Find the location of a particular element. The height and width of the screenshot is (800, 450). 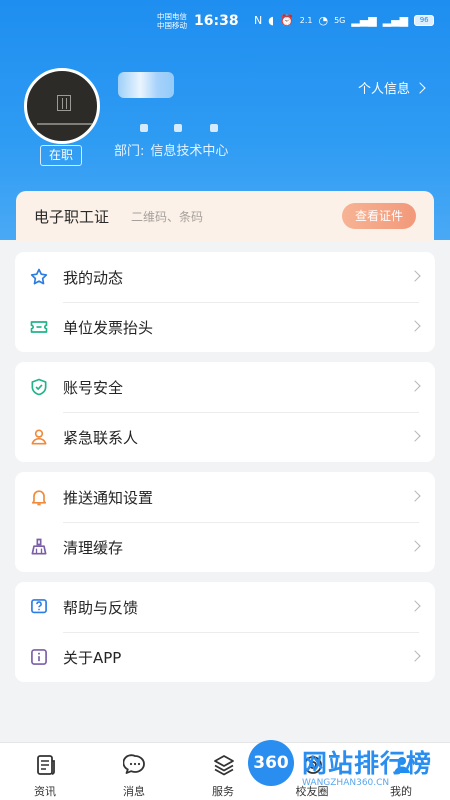

status-icons: N ◖ ⏰ 2.1 ◔ 5G ▂▄▆ ▂▄▆ 96 is located at coordinates (344, 20).